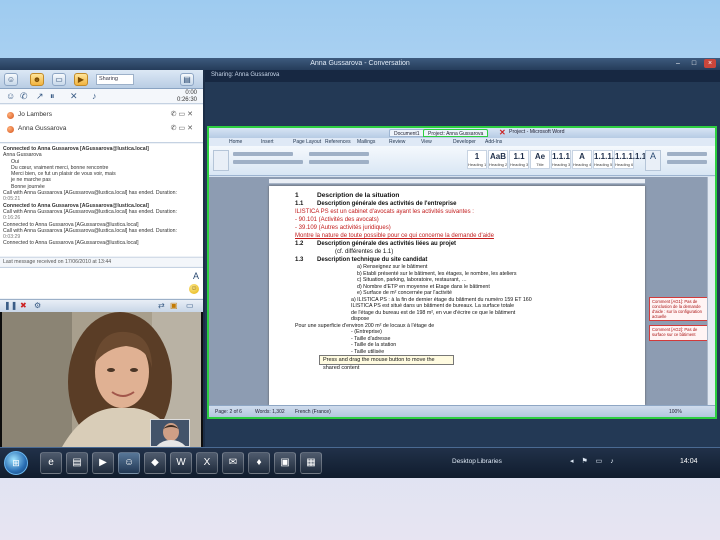 The image size is (720, 540). What do you see at coordinates (10, 306) in the screenshot?
I see `pause-video-icon: ❚❚` at bounding box center [10, 306].